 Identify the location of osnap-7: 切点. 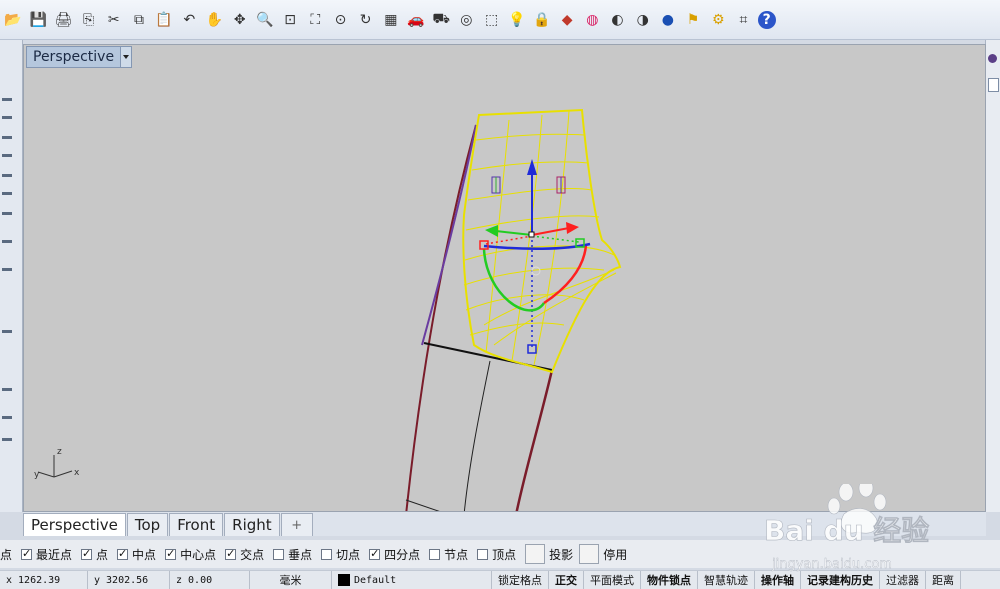
(340, 554).